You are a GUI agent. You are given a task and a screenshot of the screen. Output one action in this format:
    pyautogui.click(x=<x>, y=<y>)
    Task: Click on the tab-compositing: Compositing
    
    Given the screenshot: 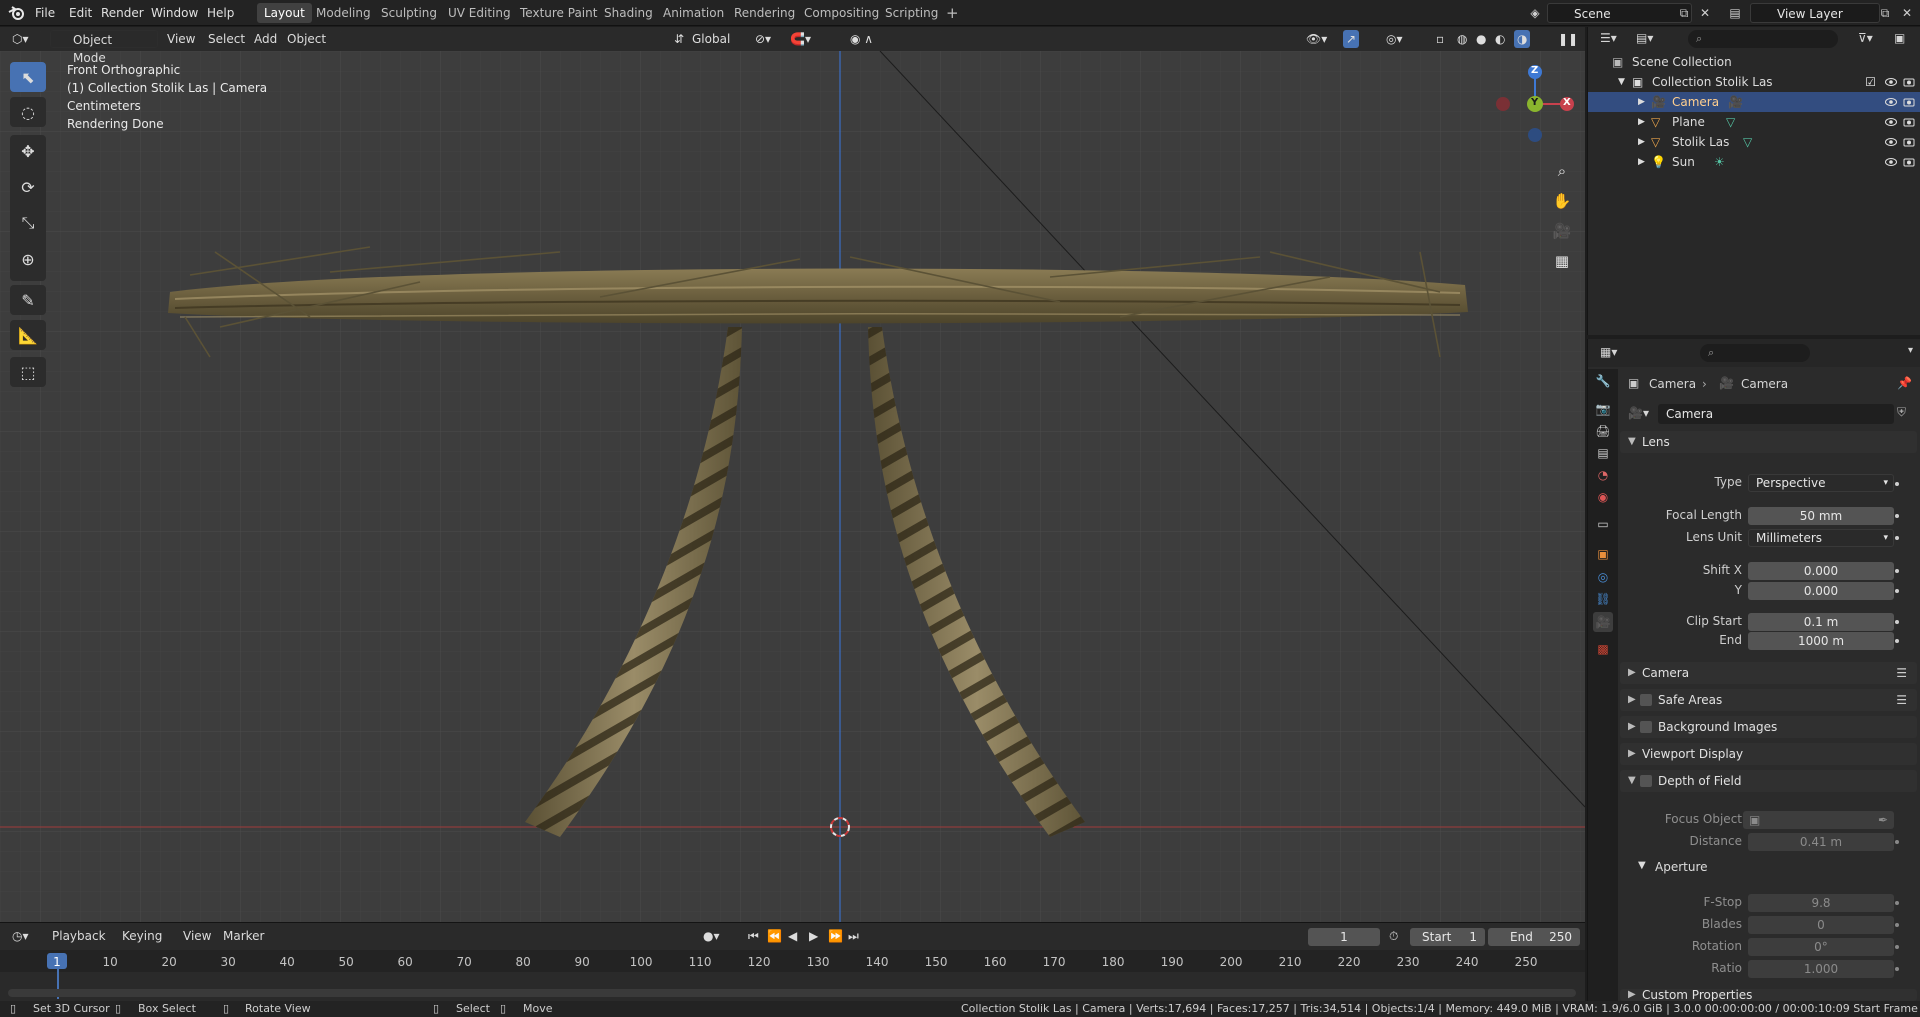 What is the action you would take?
    pyautogui.click(x=841, y=13)
    